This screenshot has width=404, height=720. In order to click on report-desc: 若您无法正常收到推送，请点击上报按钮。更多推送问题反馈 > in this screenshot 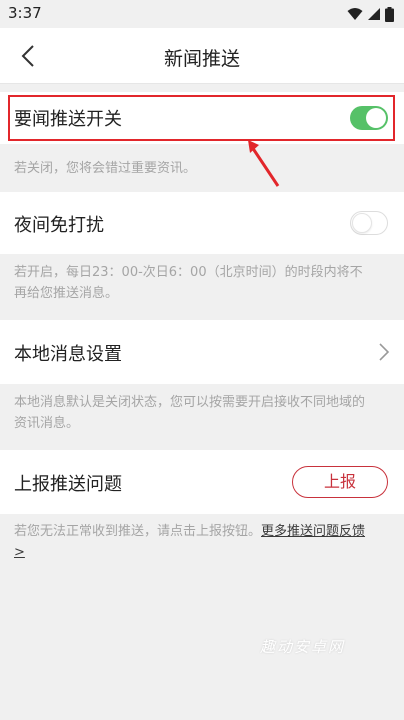, I will do `click(202, 542)`.